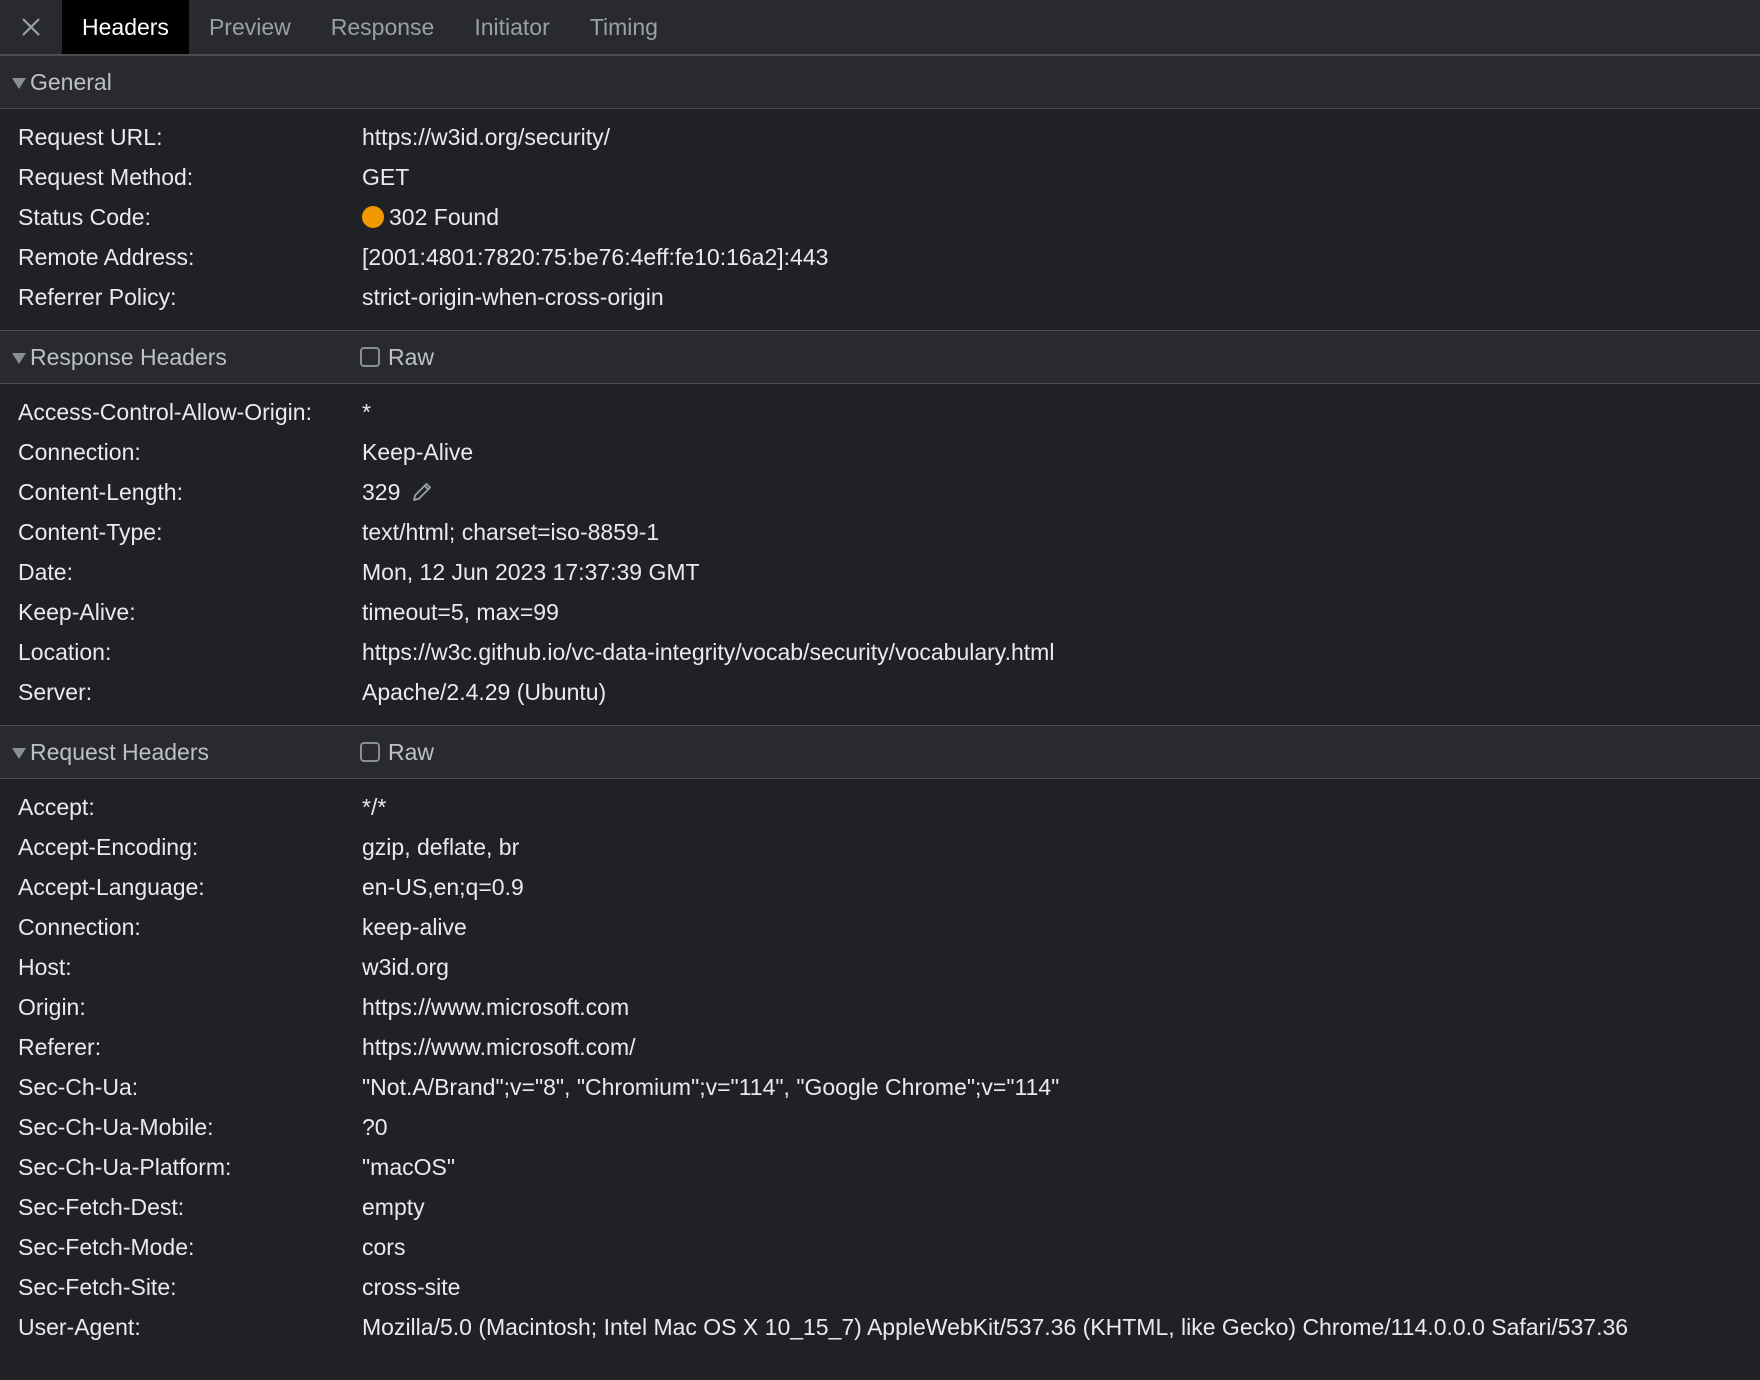 This screenshot has height=1380, width=1760. What do you see at coordinates (116, 1126) in the screenshot?
I see `header-key: Sec-Ch-Ua-Mobile:` at bounding box center [116, 1126].